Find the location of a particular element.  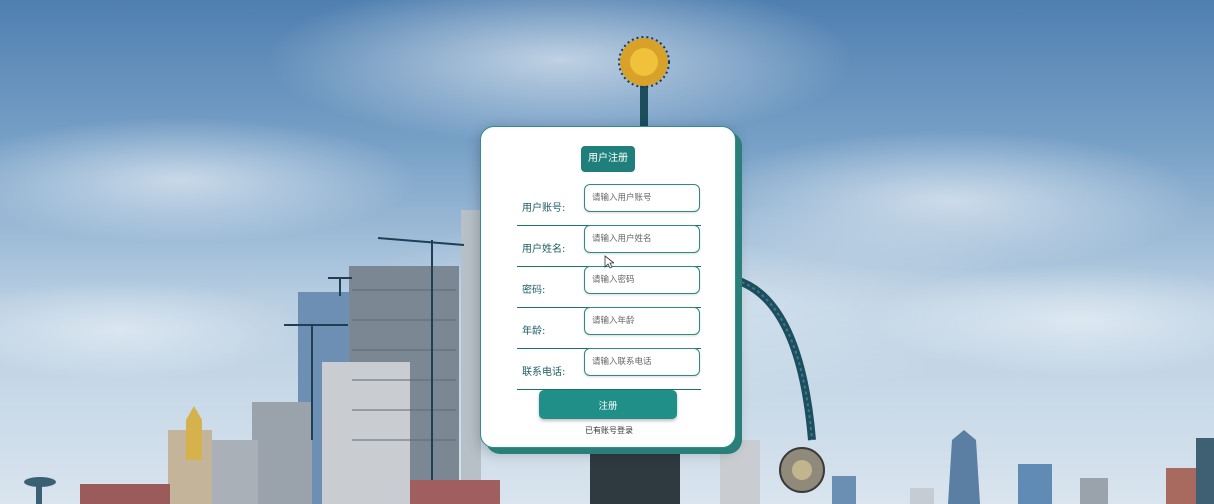

form-title: 用户注册 is located at coordinates (608, 159).